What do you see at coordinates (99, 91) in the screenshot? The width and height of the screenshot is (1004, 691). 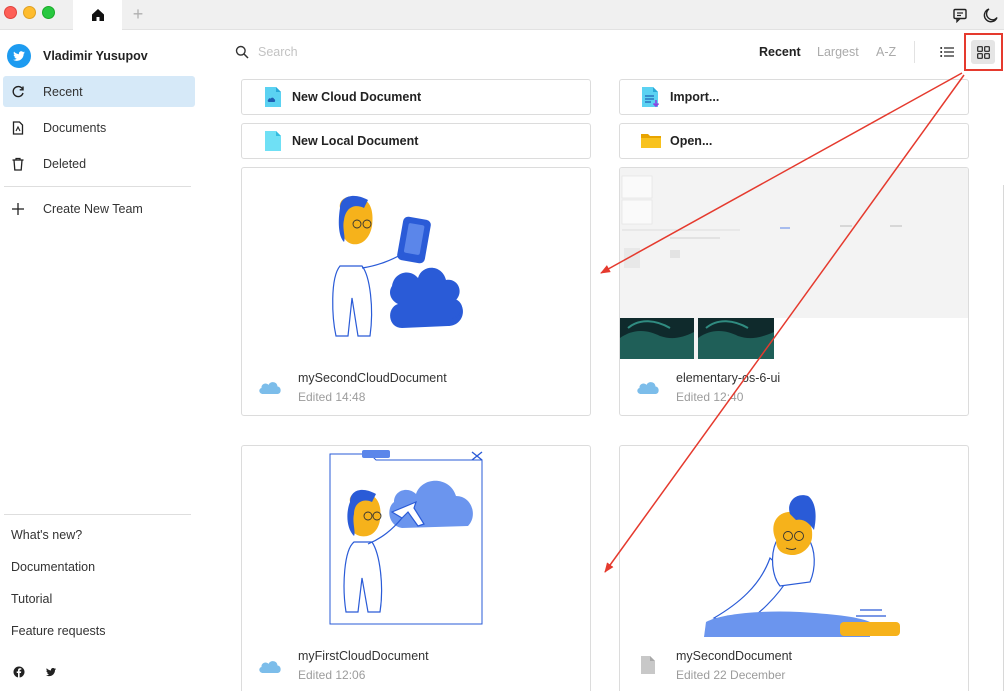 I see `sidebar-item-recent: Recent` at bounding box center [99, 91].